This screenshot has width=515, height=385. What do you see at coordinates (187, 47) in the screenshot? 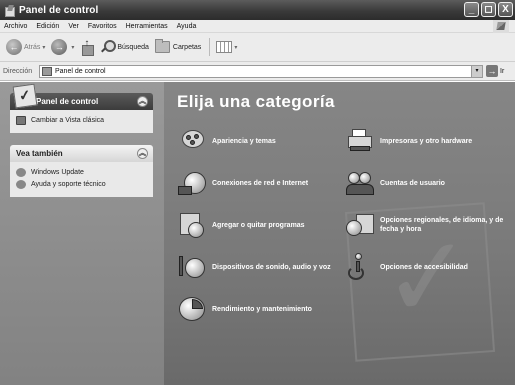
I see `folders-label: Carpetas` at bounding box center [187, 47].